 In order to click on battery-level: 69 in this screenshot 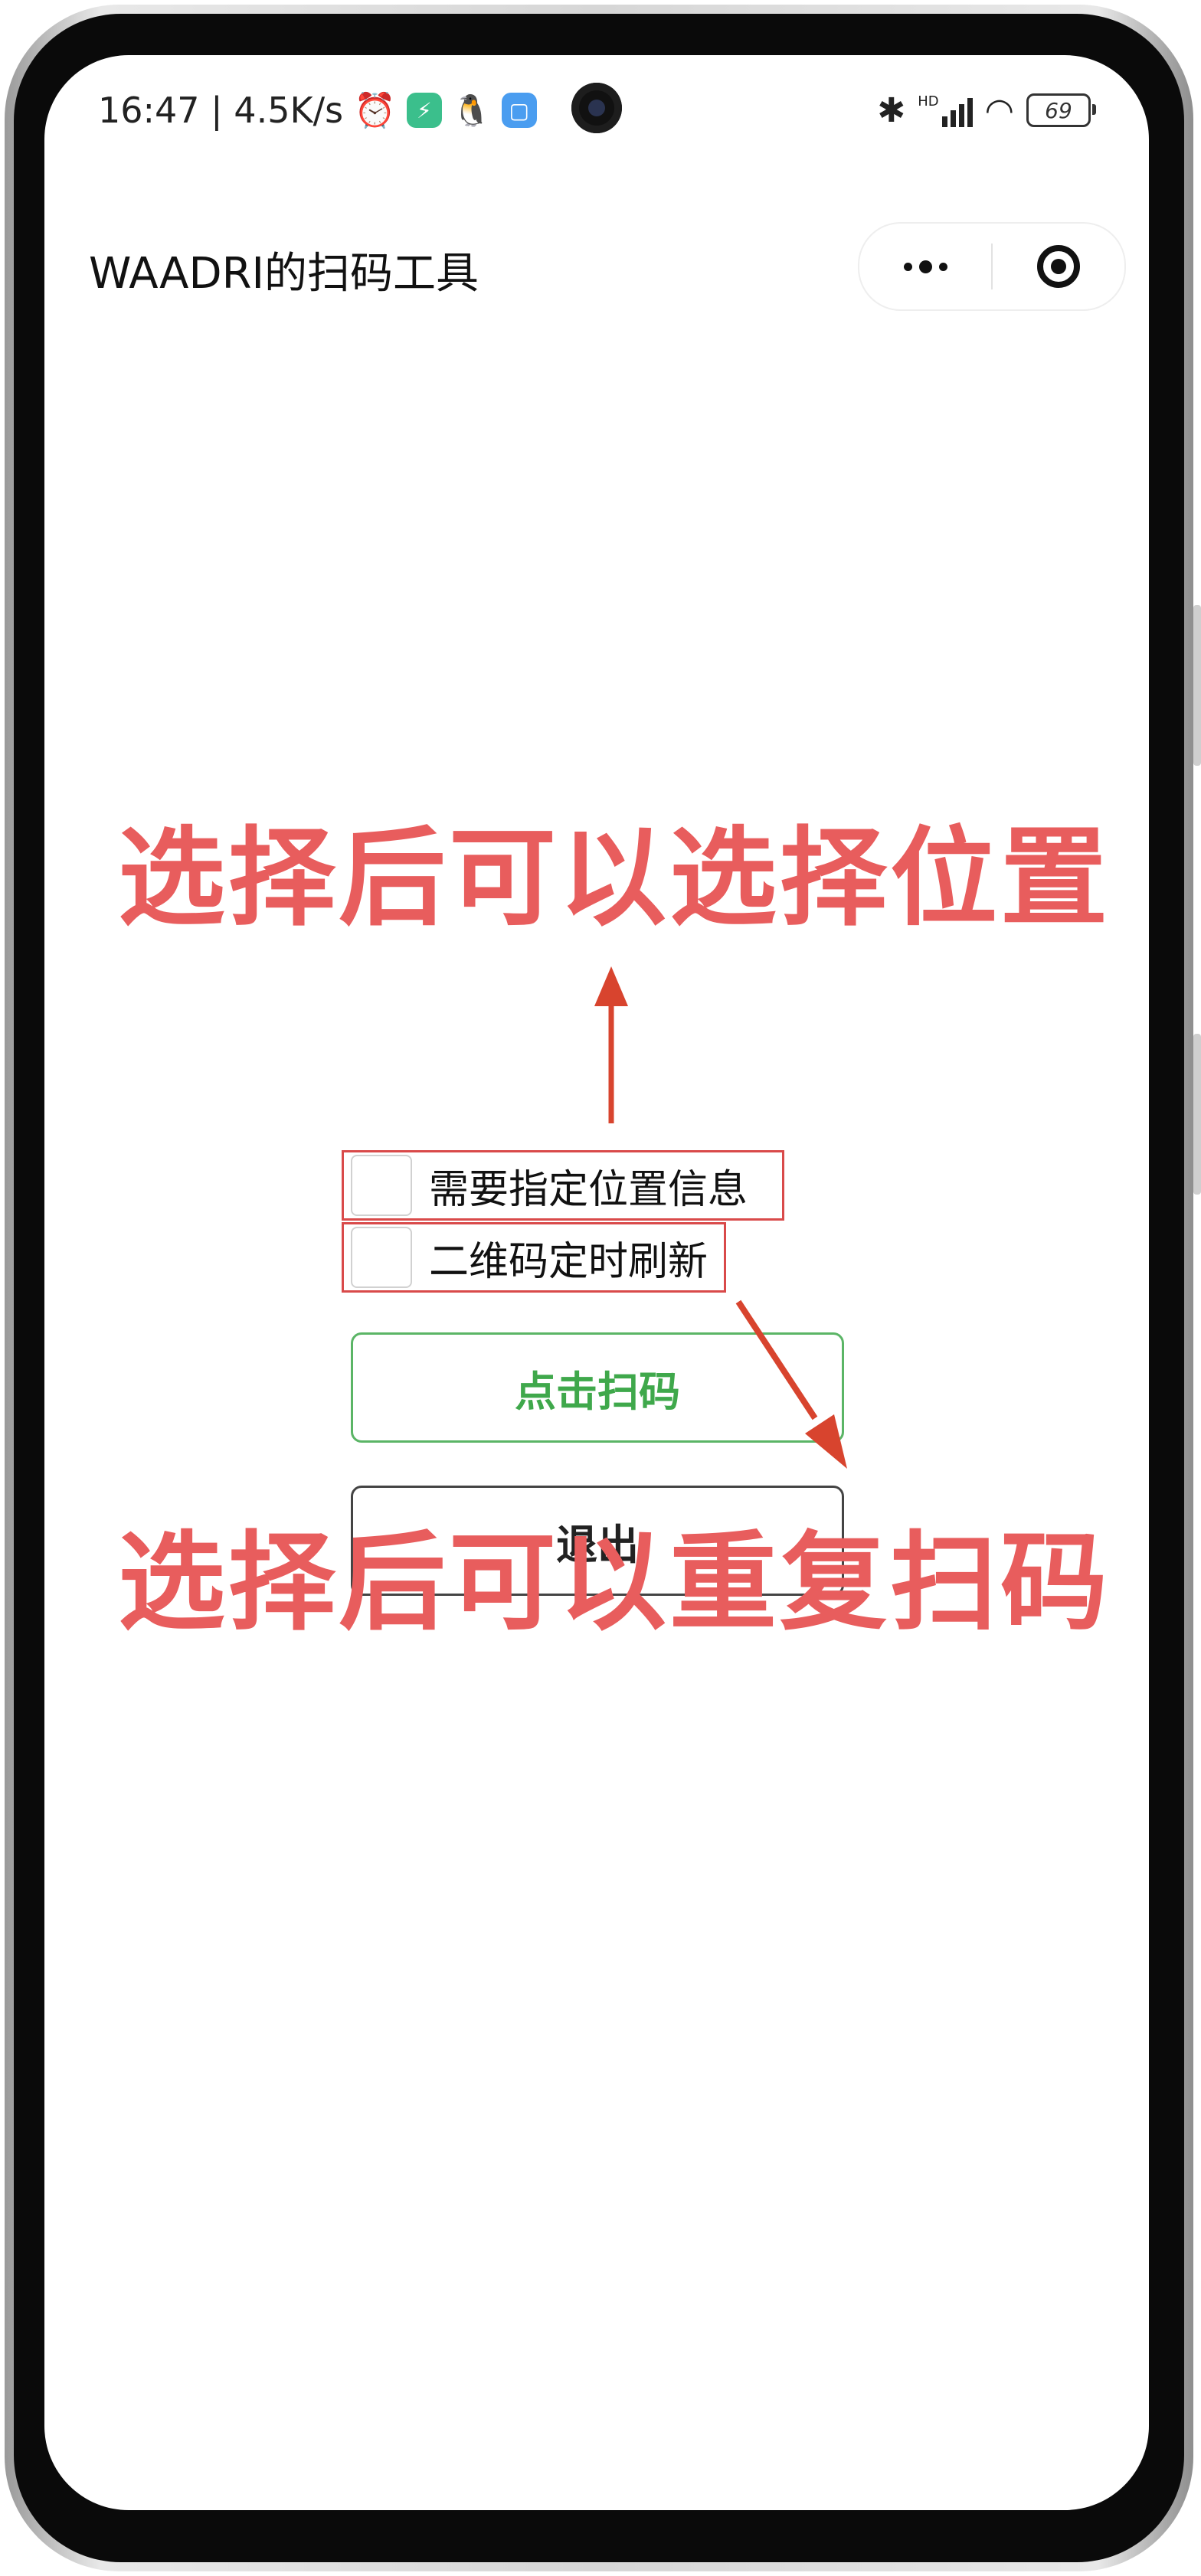, I will do `click(1058, 110)`.